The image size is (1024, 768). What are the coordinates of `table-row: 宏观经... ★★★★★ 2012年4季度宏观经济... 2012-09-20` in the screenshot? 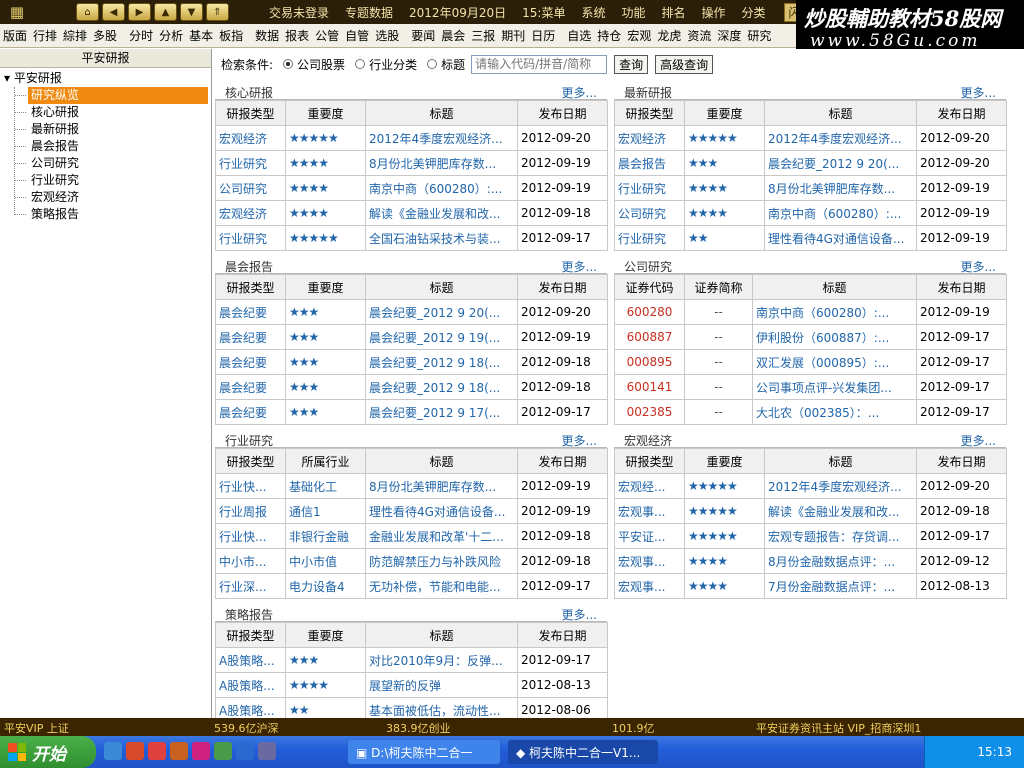 It's located at (810, 486).